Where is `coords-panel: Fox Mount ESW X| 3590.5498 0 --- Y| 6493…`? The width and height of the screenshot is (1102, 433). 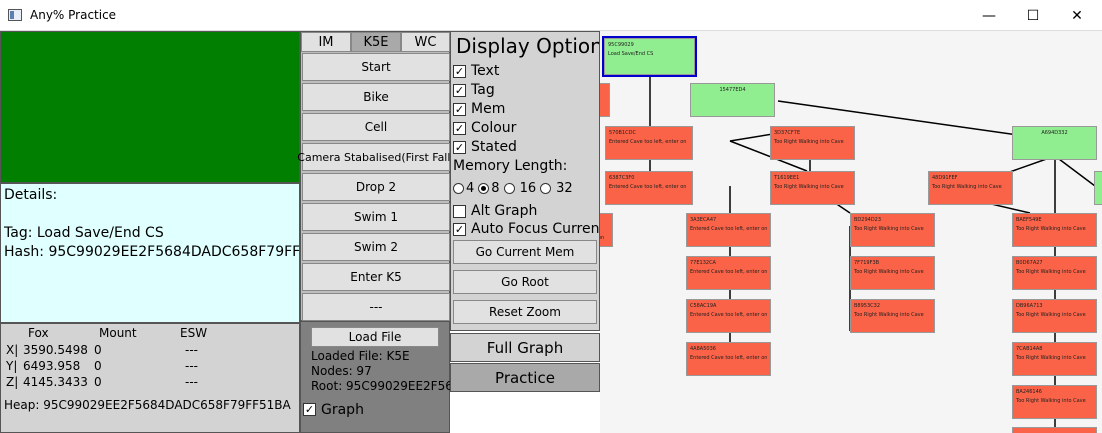
coords-panel: Fox Mount ESW X| 3590.5498 0 --- Y| 6493… is located at coordinates (150, 378).